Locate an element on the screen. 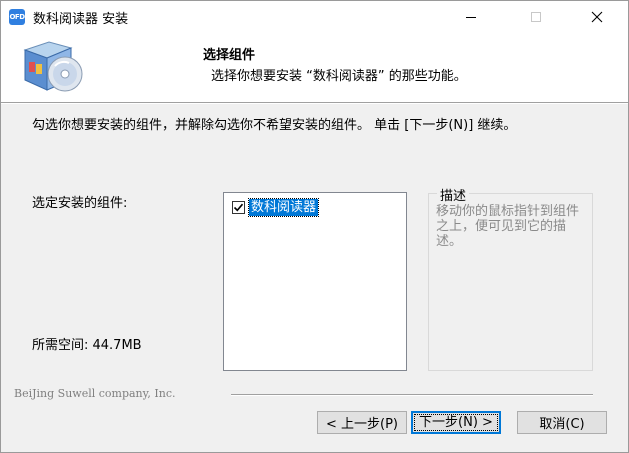 Image resolution: width=629 pixels, height=453 pixels. component-item: 数科阅读器 is located at coordinates (276, 207).